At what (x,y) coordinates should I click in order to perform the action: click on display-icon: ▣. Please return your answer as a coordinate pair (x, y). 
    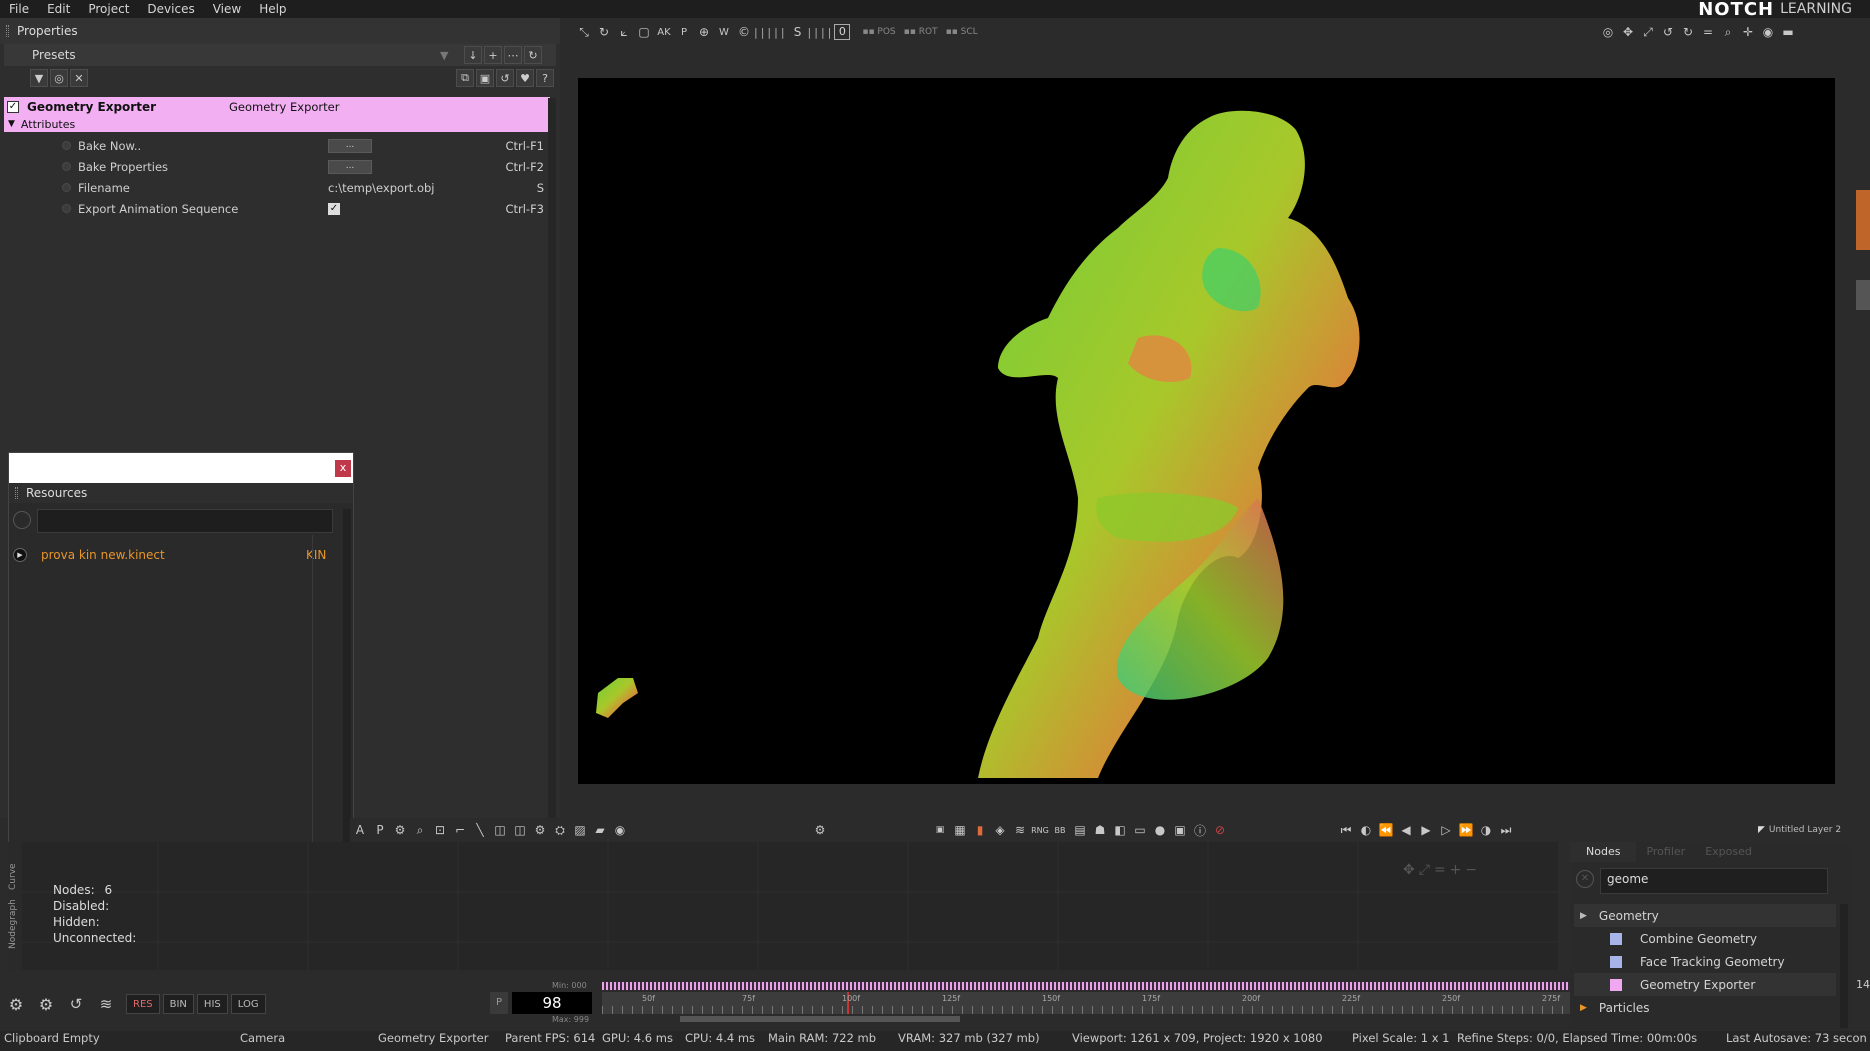
    Looking at the image, I should click on (1180, 830).